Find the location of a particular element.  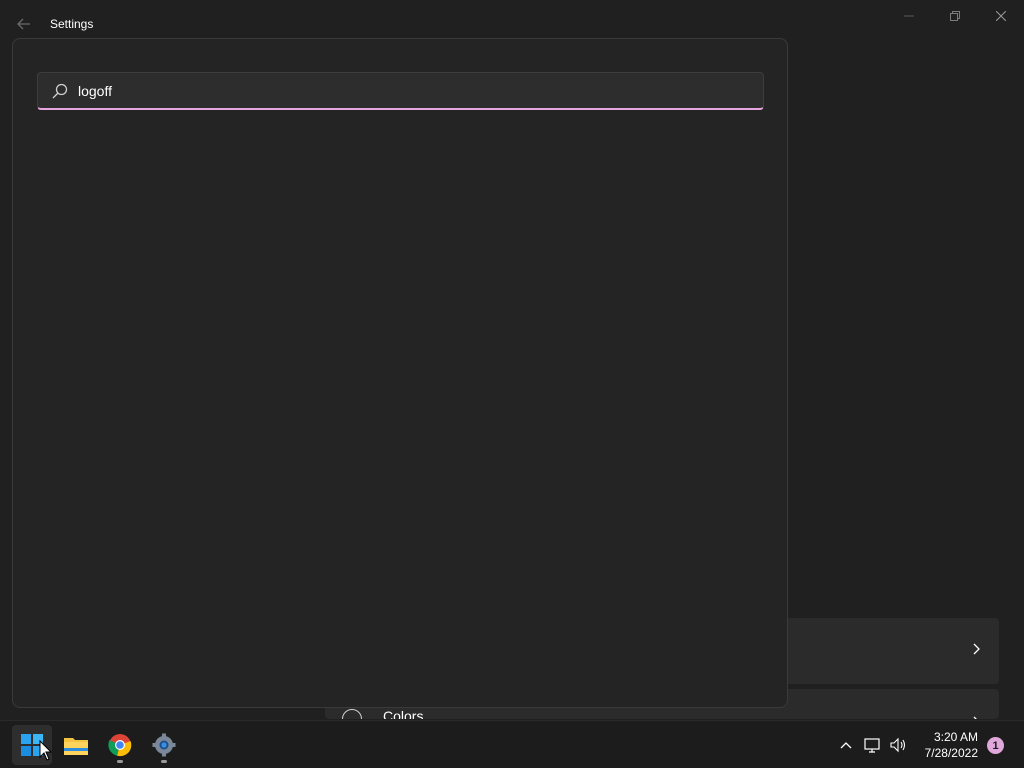

back-arrow-icon is located at coordinates (23, 24).